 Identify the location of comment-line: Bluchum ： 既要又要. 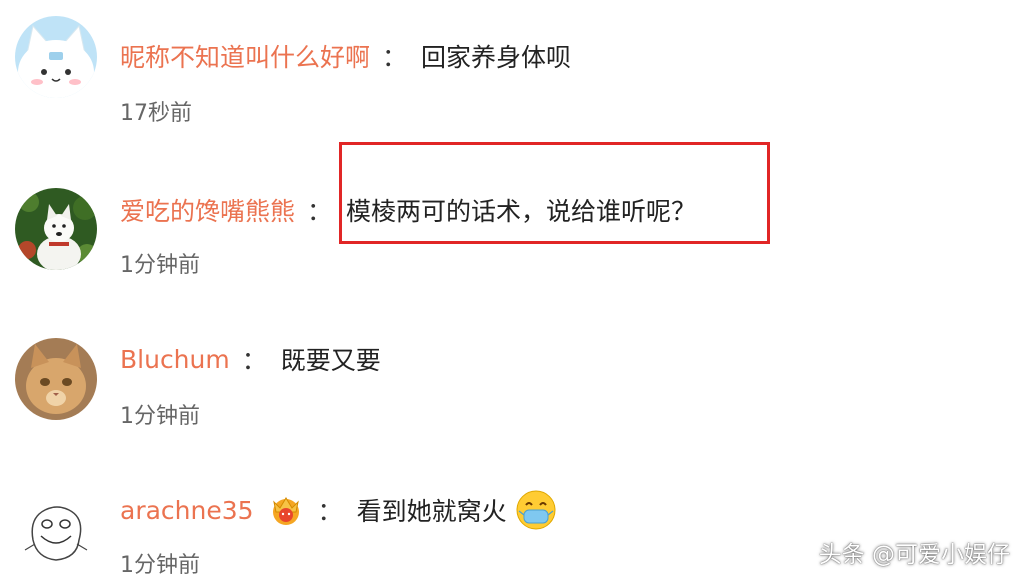
(250, 359).